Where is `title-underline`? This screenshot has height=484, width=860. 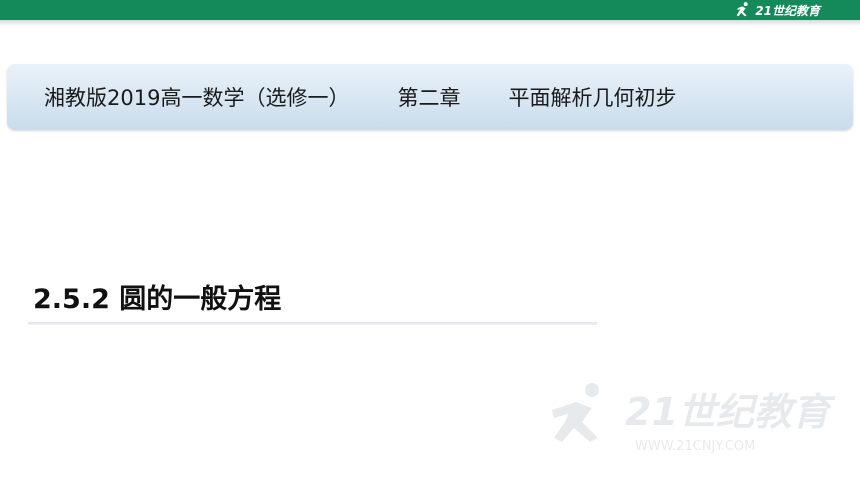 title-underline is located at coordinates (312, 323).